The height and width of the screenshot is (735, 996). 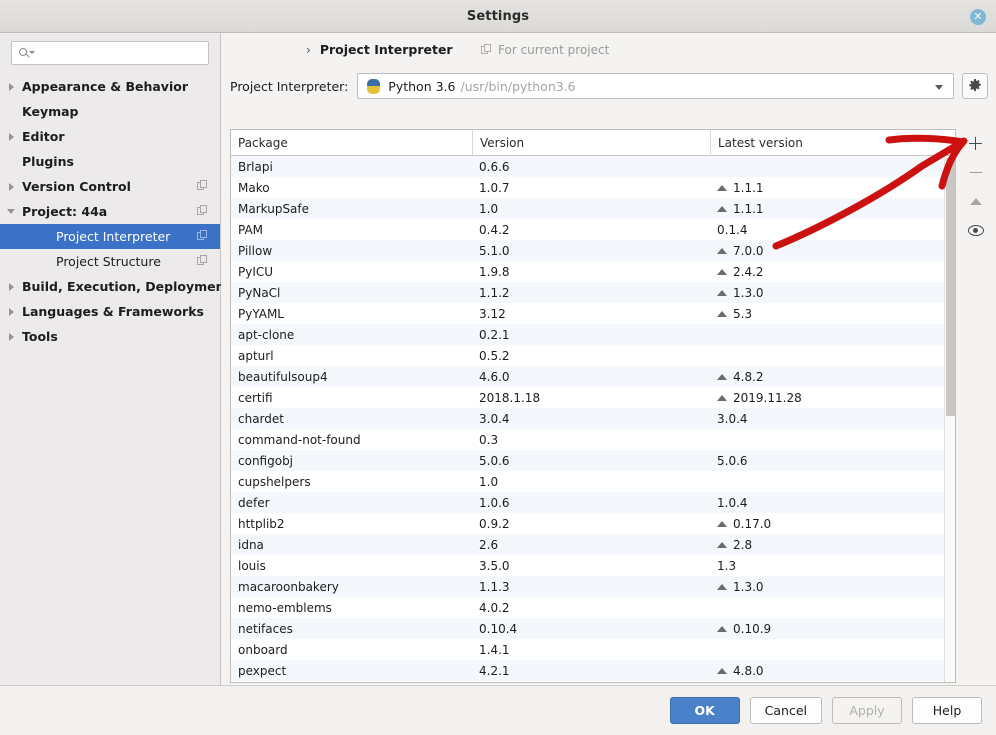 I want to click on table-row: idna 2.6 2.8, so click(x=593, y=544).